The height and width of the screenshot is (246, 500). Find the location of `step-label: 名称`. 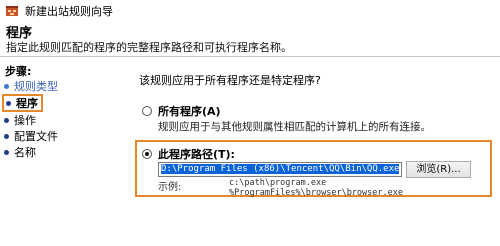

step-label: 名称 is located at coordinates (25, 152).